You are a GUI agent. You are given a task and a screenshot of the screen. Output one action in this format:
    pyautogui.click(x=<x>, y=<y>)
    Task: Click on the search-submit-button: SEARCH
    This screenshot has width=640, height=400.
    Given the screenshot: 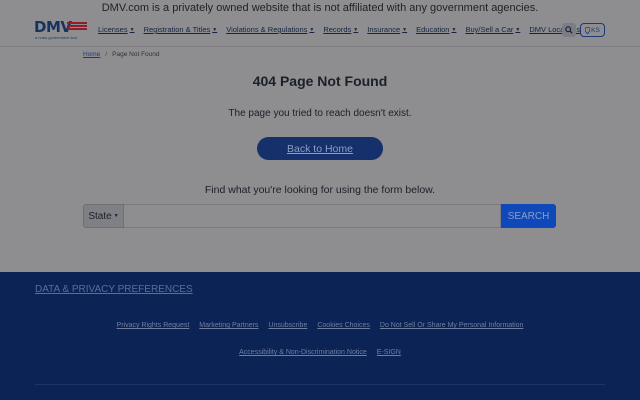 What is the action you would take?
    pyautogui.click(x=528, y=216)
    